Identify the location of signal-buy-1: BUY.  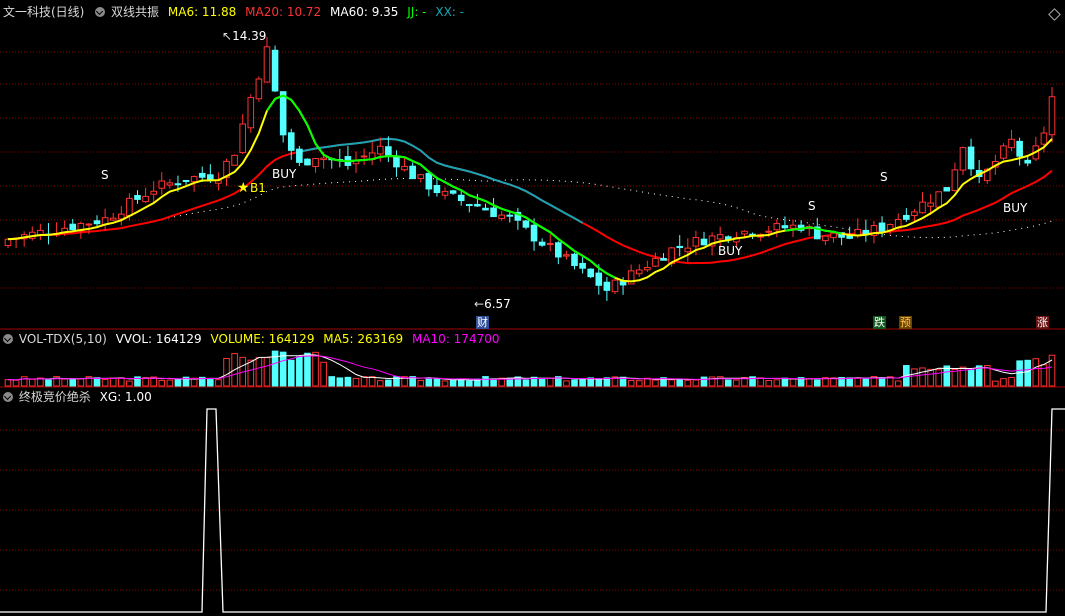
(284, 174).